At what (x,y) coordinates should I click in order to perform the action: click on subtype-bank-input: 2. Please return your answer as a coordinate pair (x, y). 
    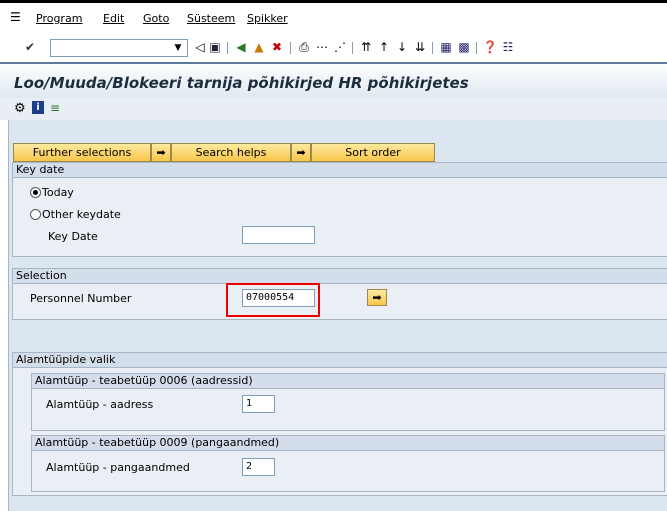
    Looking at the image, I should click on (258, 467).